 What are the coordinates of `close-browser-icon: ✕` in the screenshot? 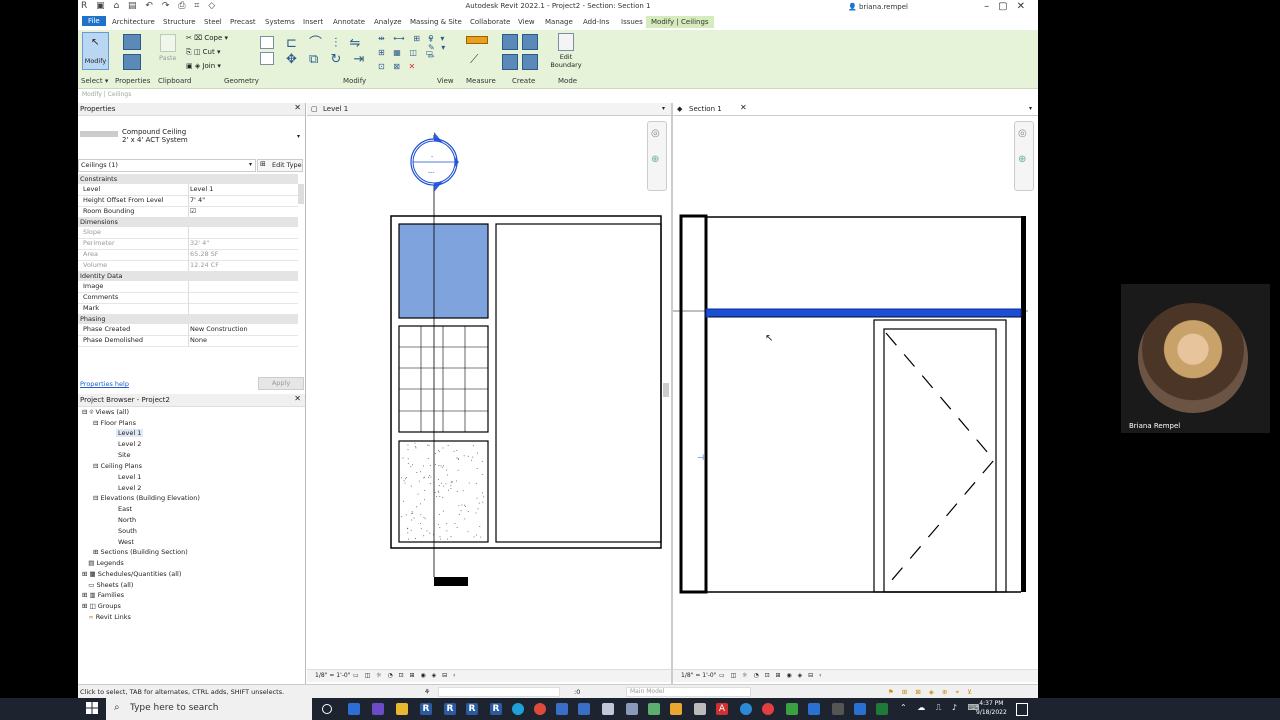 It's located at (297, 398).